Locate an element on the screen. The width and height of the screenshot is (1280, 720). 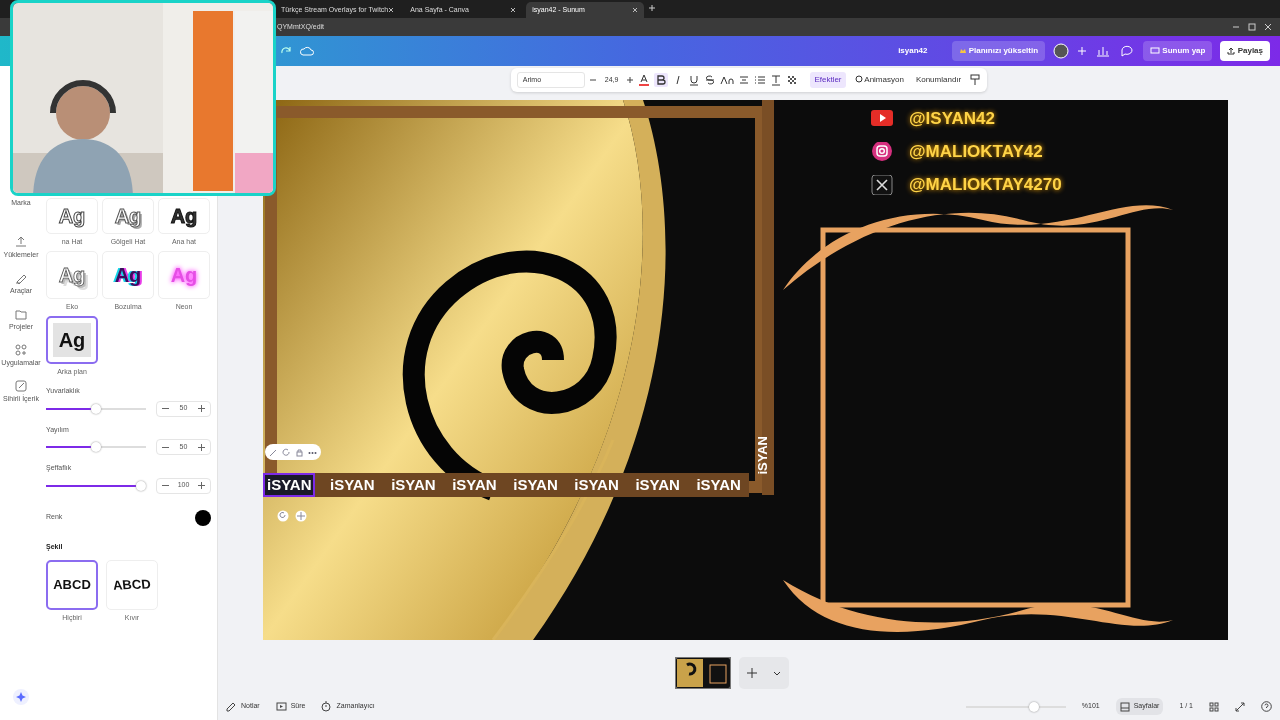
username: isyan42 is located at coordinates (913, 51).